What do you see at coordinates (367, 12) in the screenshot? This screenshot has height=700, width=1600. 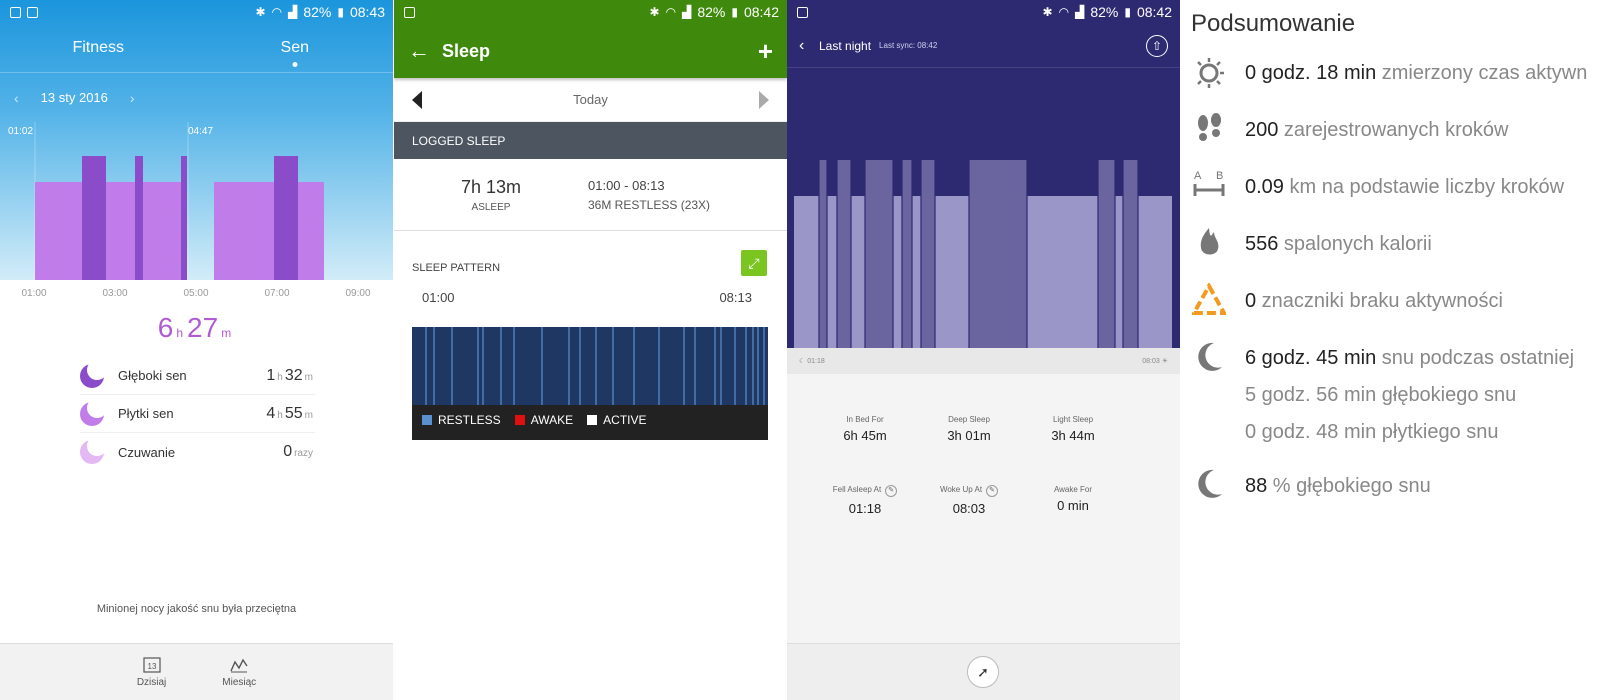 I see `clock: 08:43` at bounding box center [367, 12].